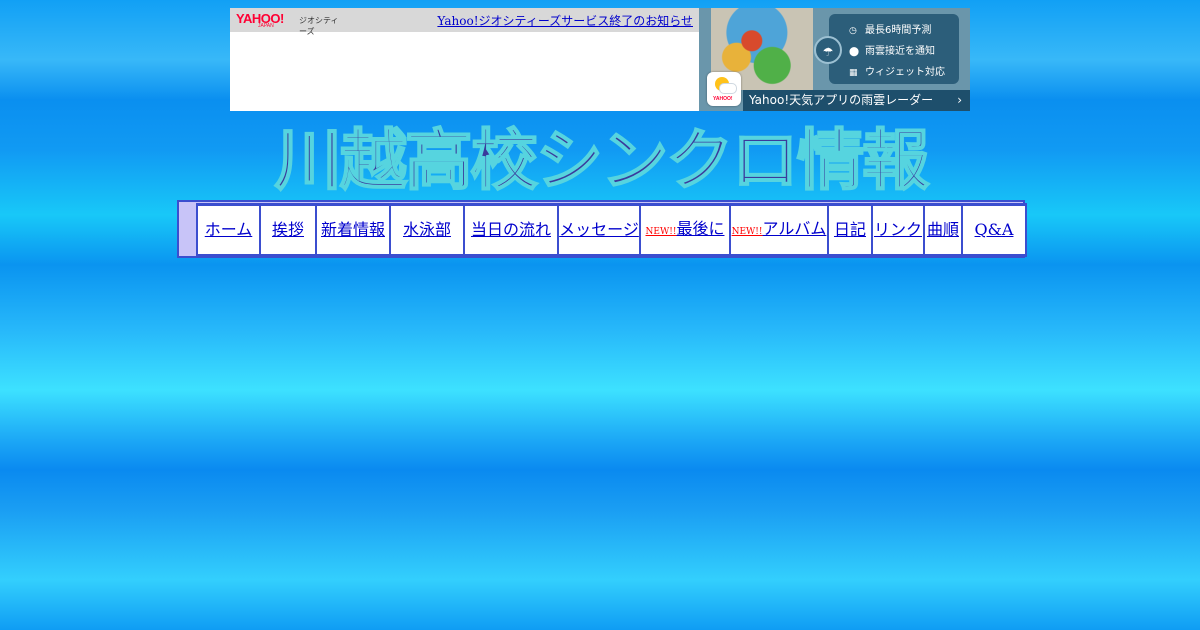 The width and height of the screenshot is (1200, 630). Describe the element at coordinates (841, 100) in the screenshot. I see `cta-label: Yahoo!天気アプリの雨雲レーダー` at that location.